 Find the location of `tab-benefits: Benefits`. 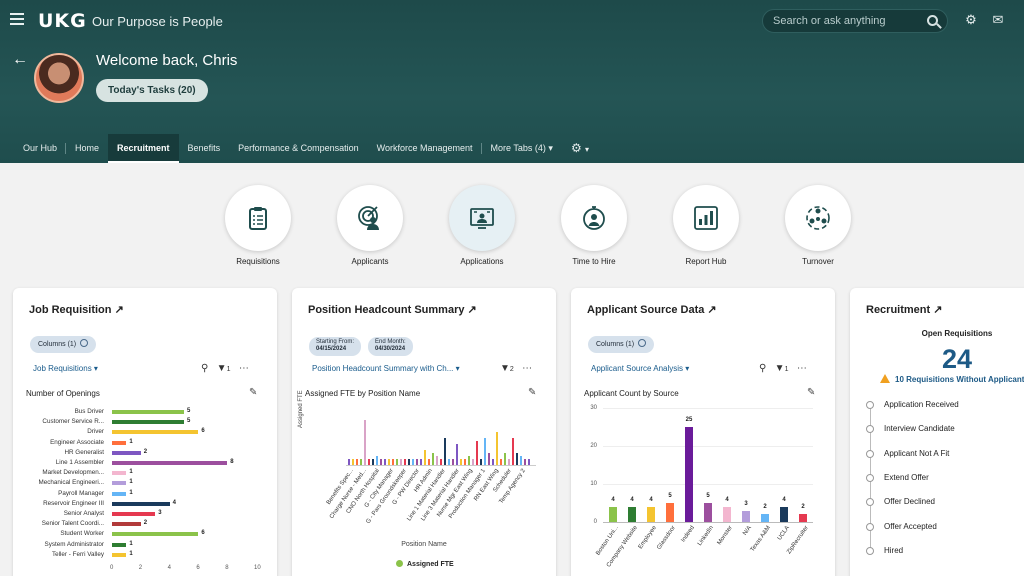

tab-benefits: Benefits is located at coordinates (204, 148).